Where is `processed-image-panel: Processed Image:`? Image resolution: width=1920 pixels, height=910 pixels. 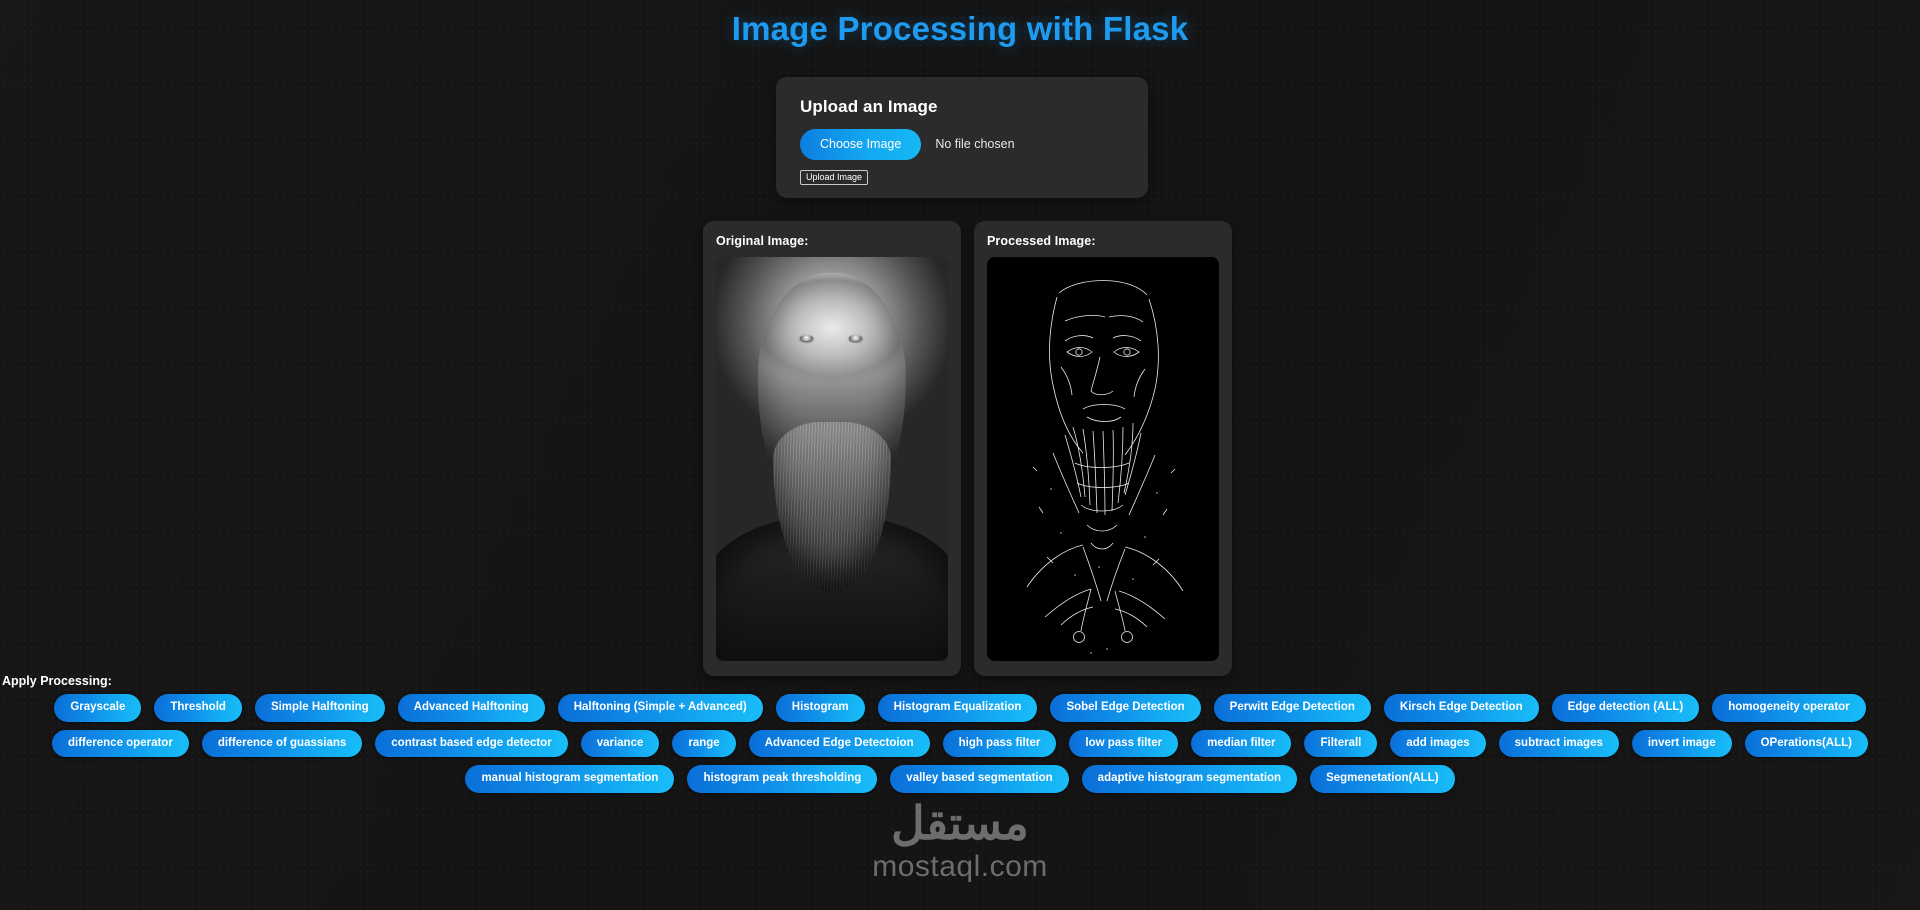
processed-image-panel: Processed Image: is located at coordinates (1103, 448).